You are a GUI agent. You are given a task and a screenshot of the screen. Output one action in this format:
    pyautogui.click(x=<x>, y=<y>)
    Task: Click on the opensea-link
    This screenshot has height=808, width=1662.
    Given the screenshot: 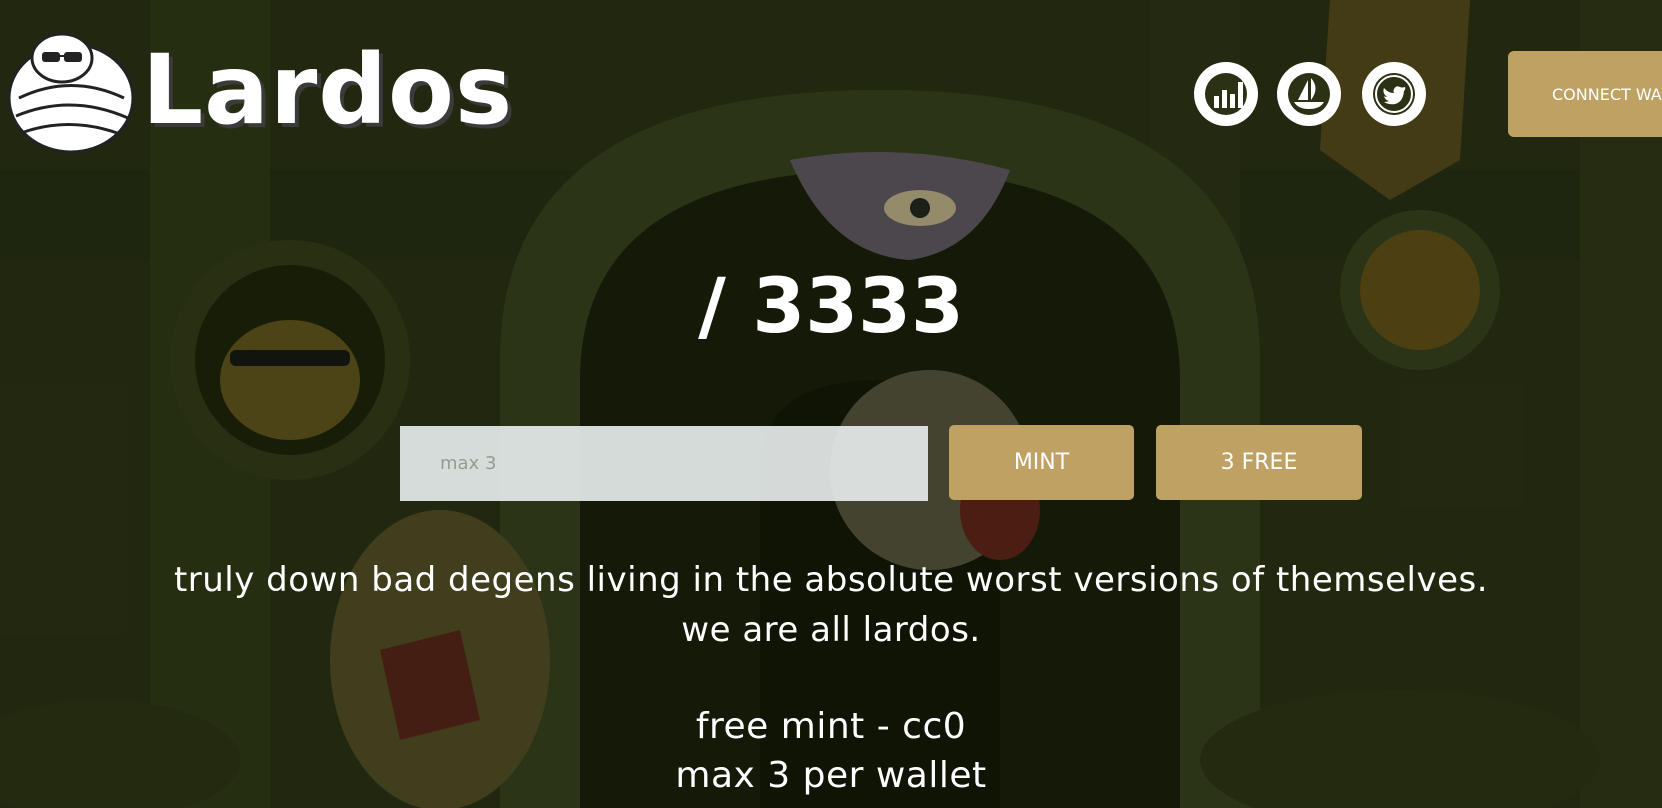 What is the action you would take?
    pyautogui.click(x=1309, y=94)
    